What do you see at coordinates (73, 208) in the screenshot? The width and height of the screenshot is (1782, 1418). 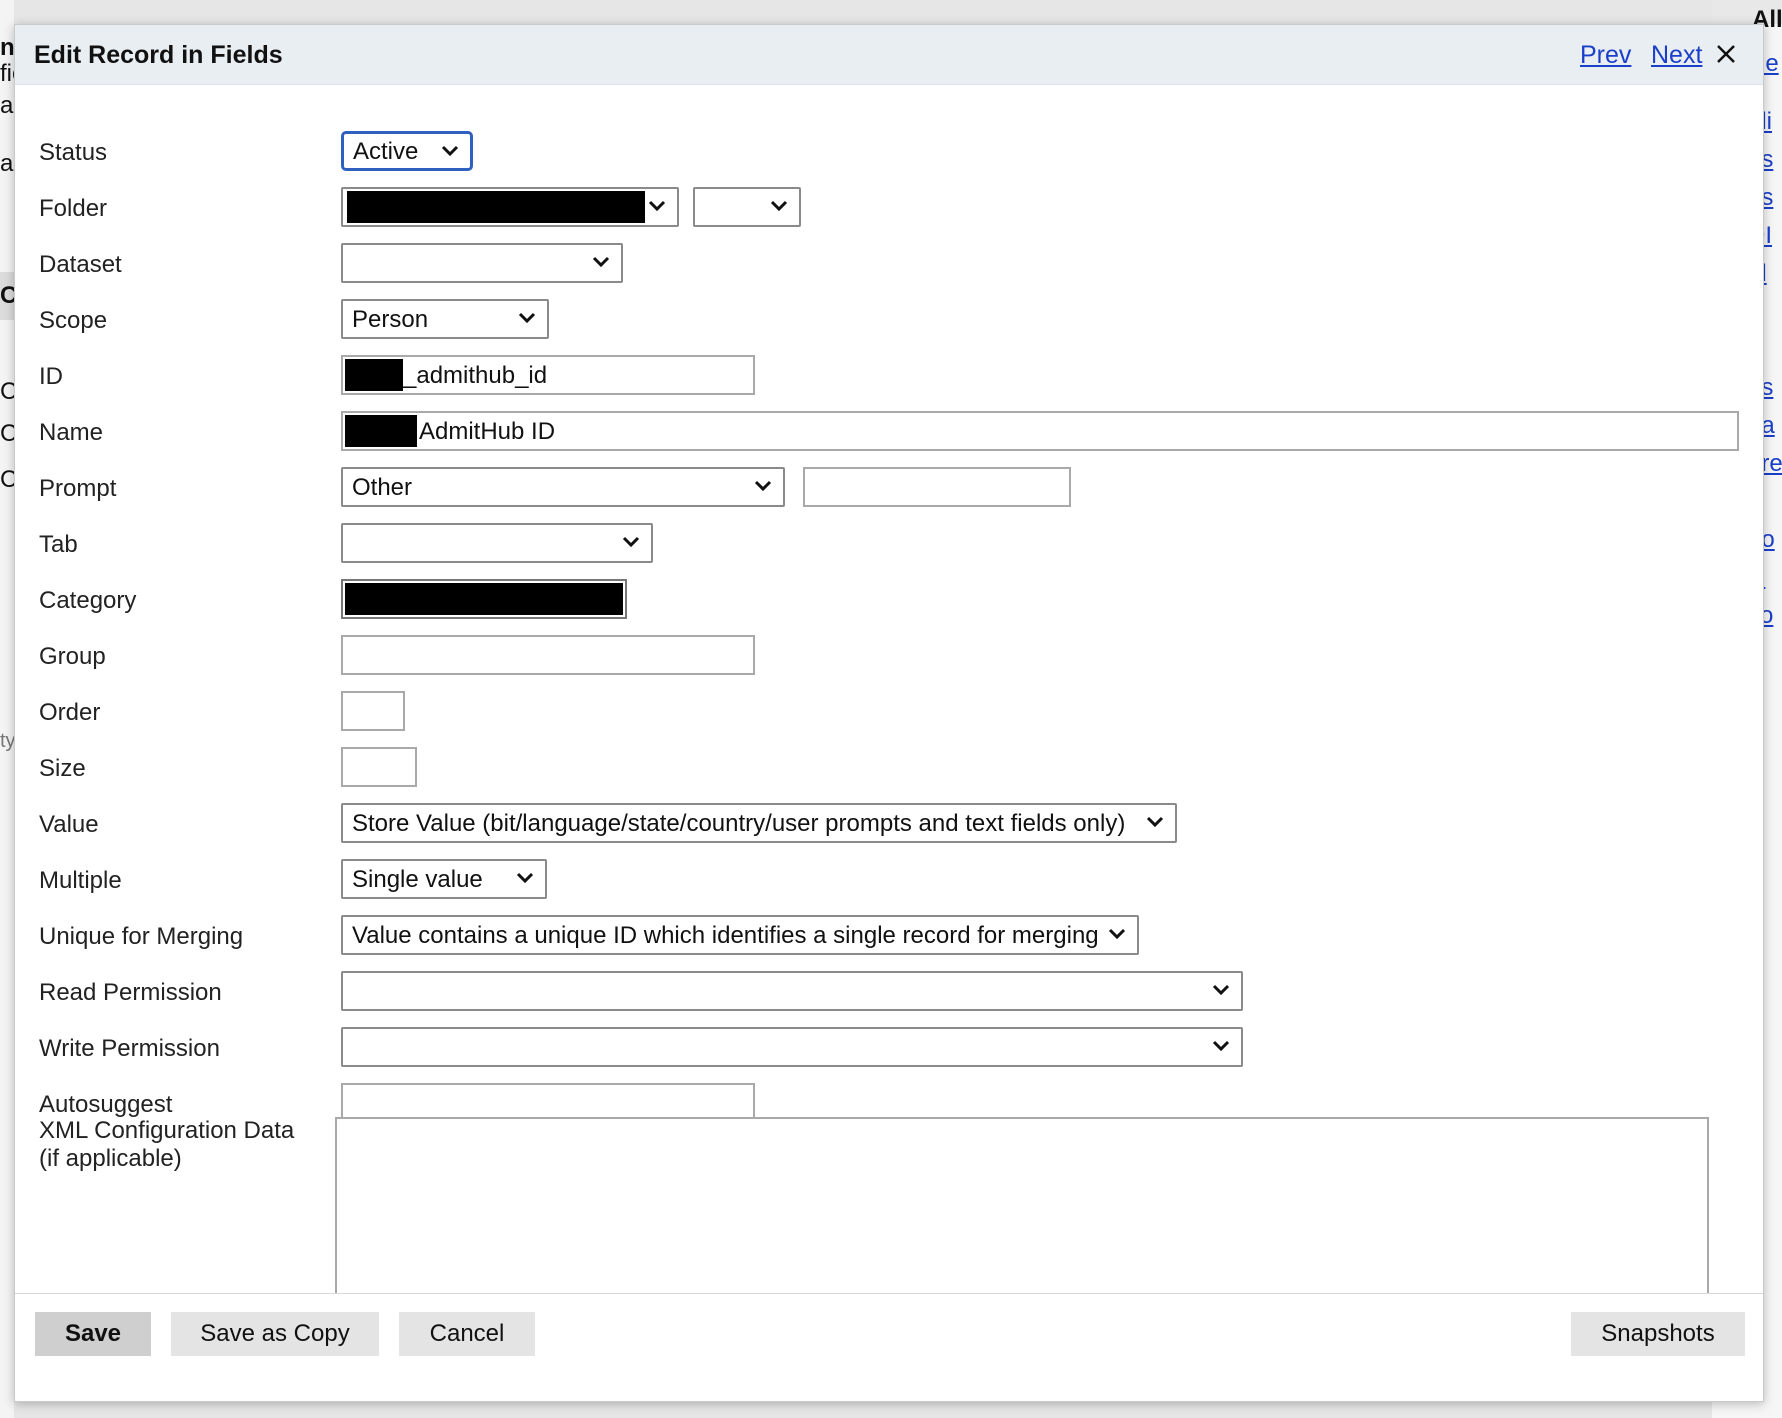 I see `folder-label: Folder` at bounding box center [73, 208].